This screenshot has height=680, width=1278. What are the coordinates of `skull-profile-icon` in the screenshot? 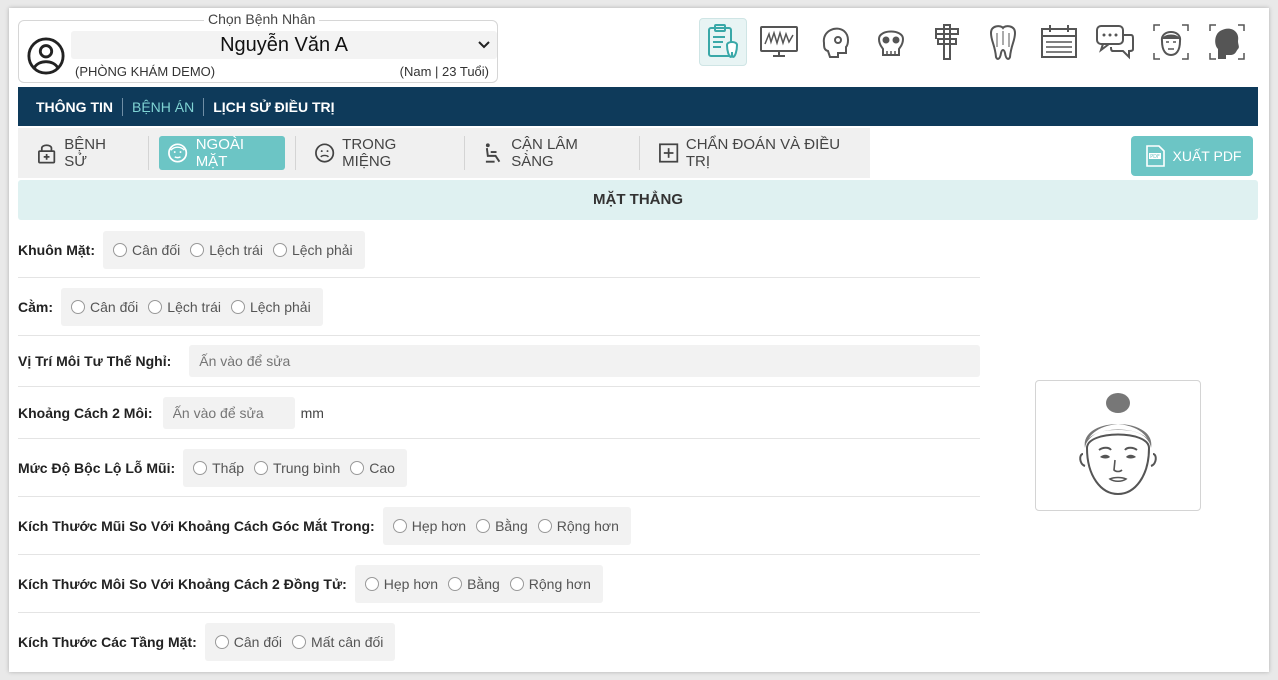 It's located at (835, 42).